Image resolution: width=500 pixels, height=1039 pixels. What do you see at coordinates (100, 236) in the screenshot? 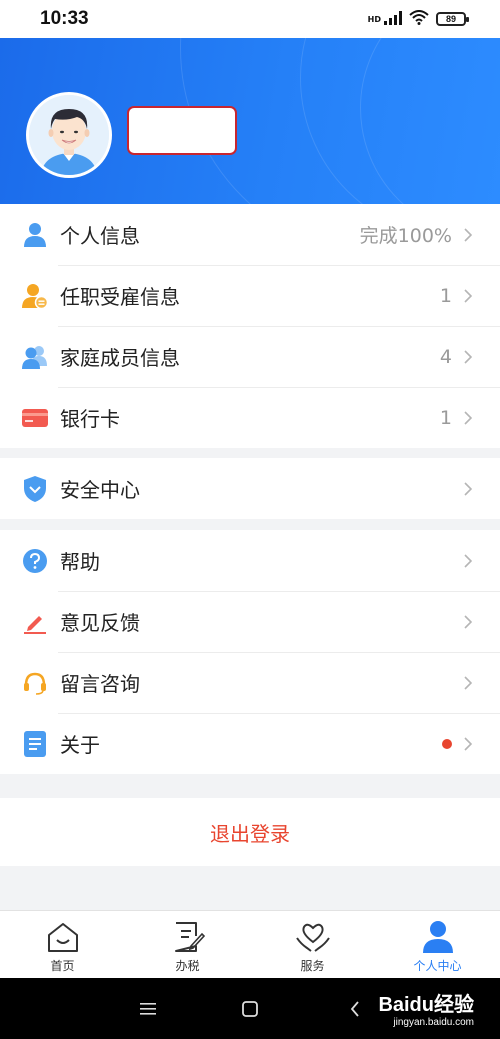
I see `menu-label: 个人信息` at bounding box center [100, 236].